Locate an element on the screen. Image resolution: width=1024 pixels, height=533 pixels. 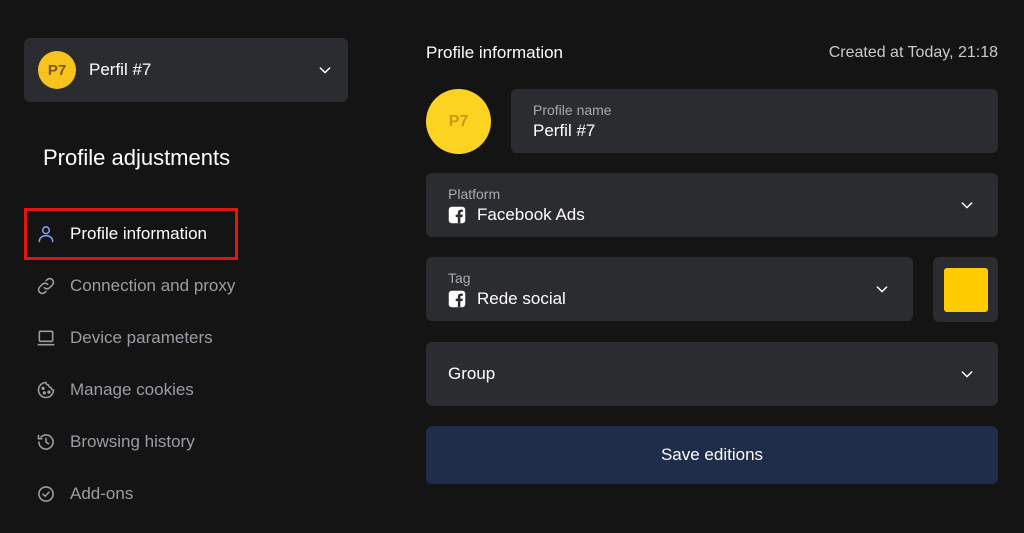
profile-name-field: Profile name Perfil #7 is located at coordinates (754, 121).